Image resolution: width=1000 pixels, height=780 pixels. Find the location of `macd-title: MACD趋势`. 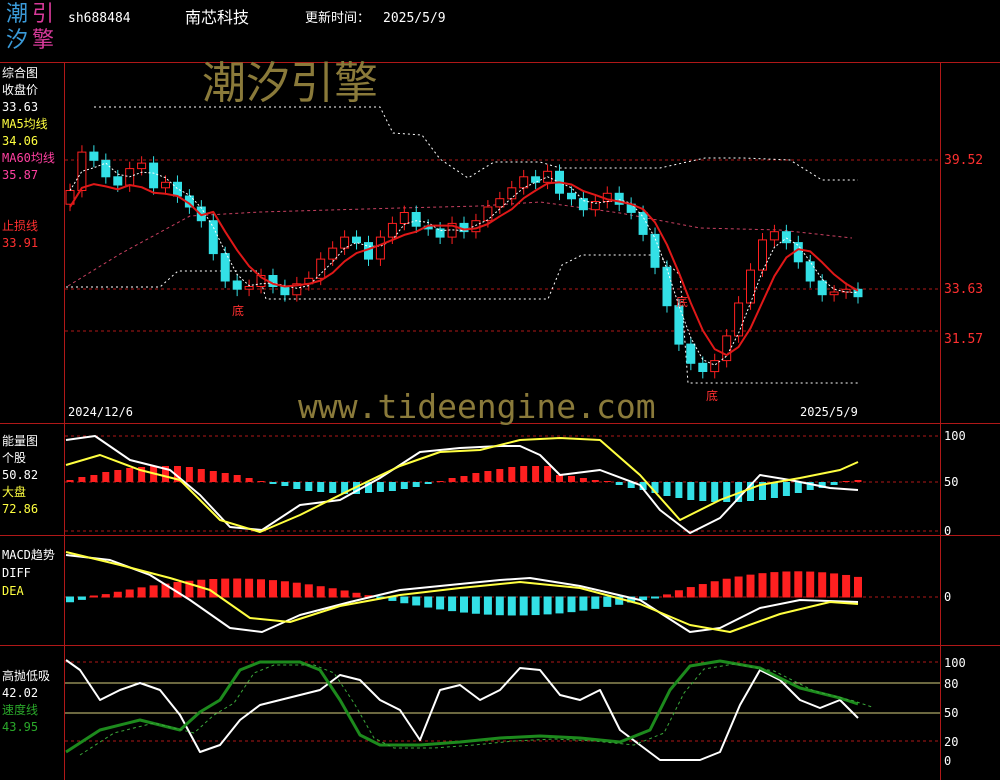

macd-title: MACD趋势 is located at coordinates (28, 555).